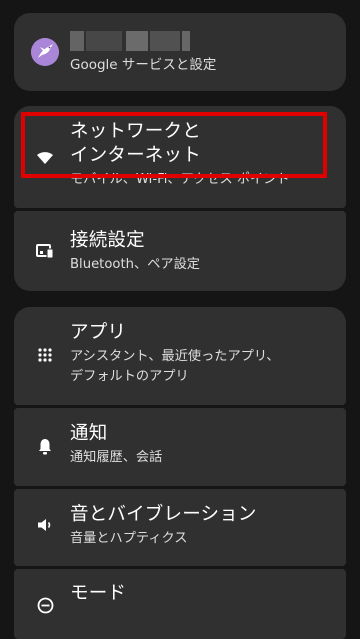 This screenshot has height=639, width=360. Describe the element at coordinates (98, 332) in the screenshot. I see `apps-title: アプリ` at that location.